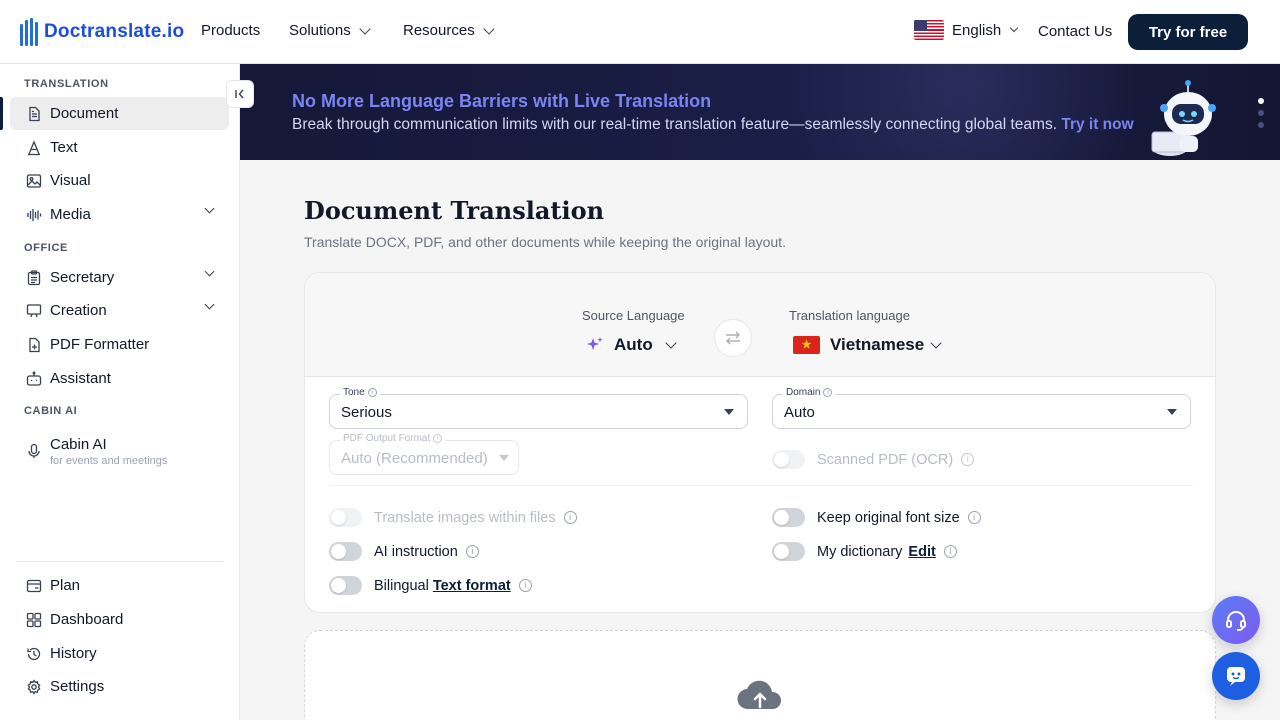 This screenshot has height=720, width=1280. What do you see at coordinates (788, 459) in the screenshot?
I see `scanned-pdf-toggle` at bounding box center [788, 459].